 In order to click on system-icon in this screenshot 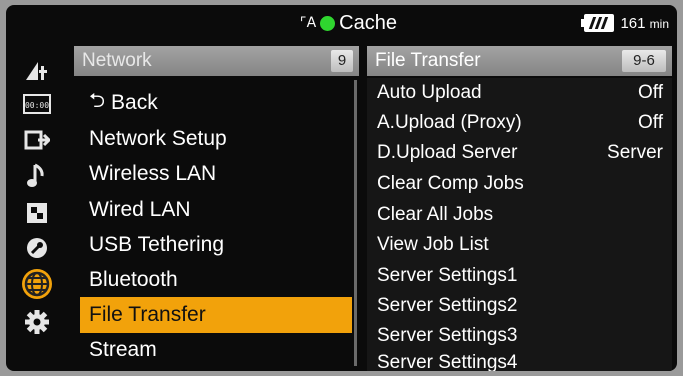, I will do `click(37, 322)`.